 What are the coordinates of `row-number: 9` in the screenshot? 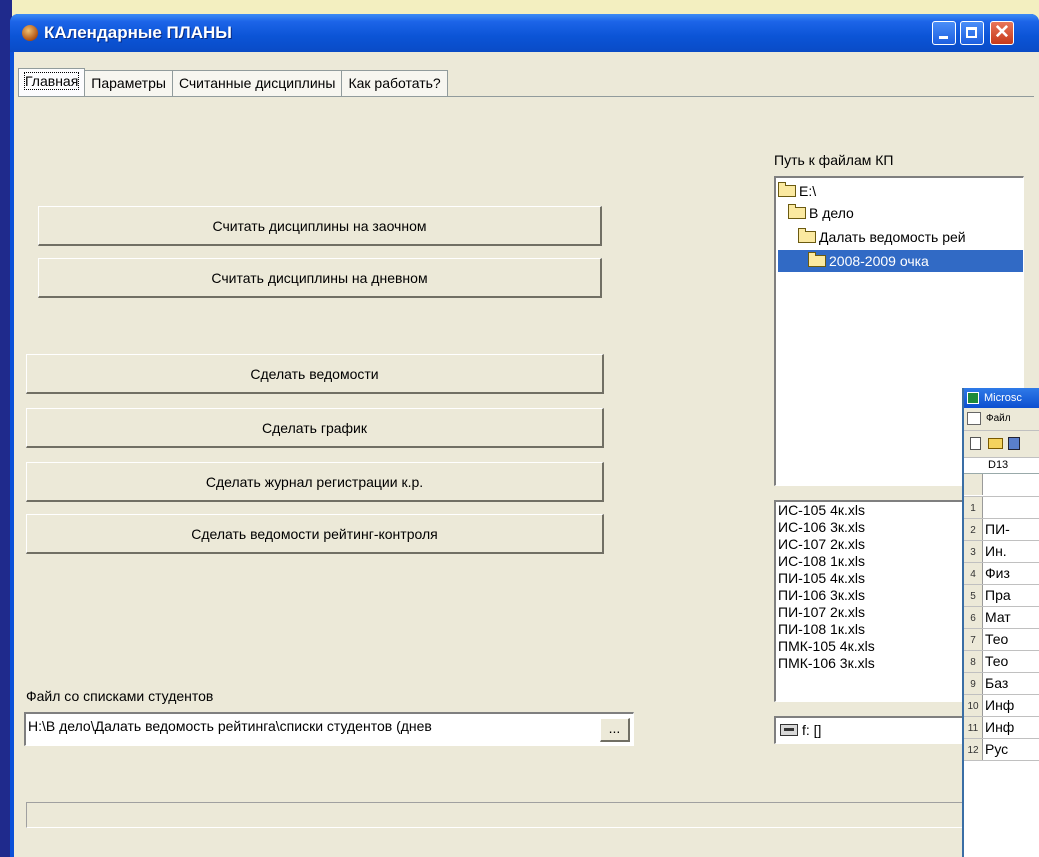 It's located at (973, 683).